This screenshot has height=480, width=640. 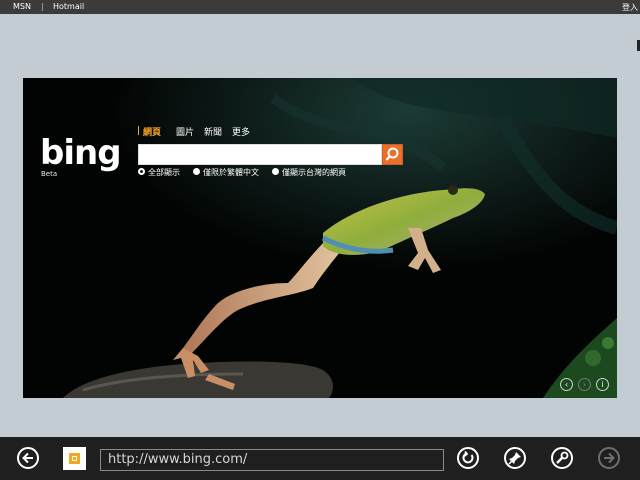 I want to click on bing-logo: bing, so click(x=81, y=153).